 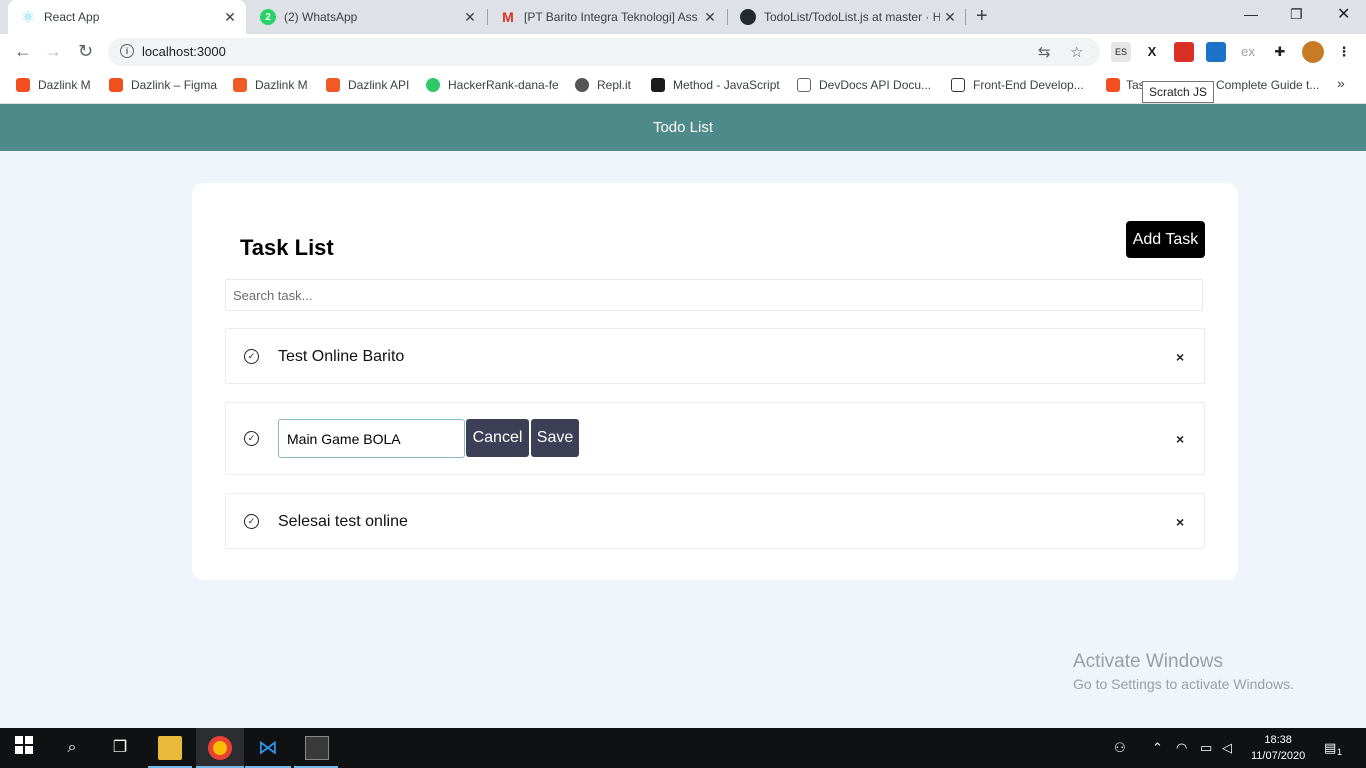 I want to click on window-close-icon: ✕, so click(x=1343, y=14).